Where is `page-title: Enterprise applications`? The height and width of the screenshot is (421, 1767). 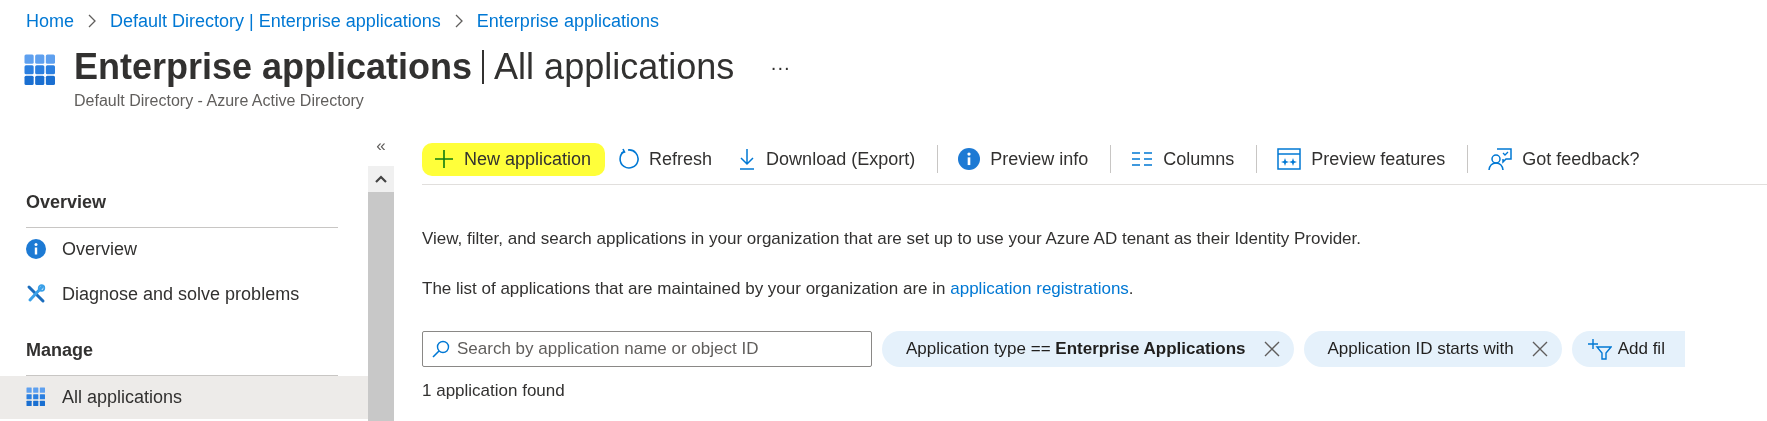
page-title: Enterprise applications is located at coordinates (273, 67).